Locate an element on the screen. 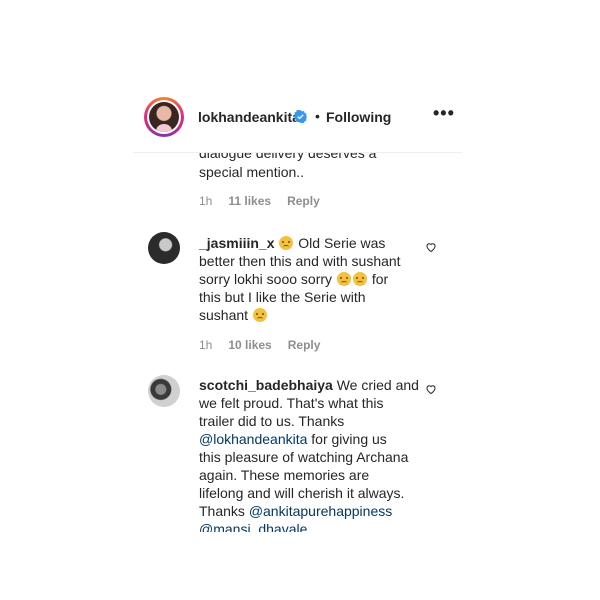 Image resolution: width=600 pixels, height=600 pixels. comment-meta: 1h 10 likes Reply is located at coordinates (259, 345).